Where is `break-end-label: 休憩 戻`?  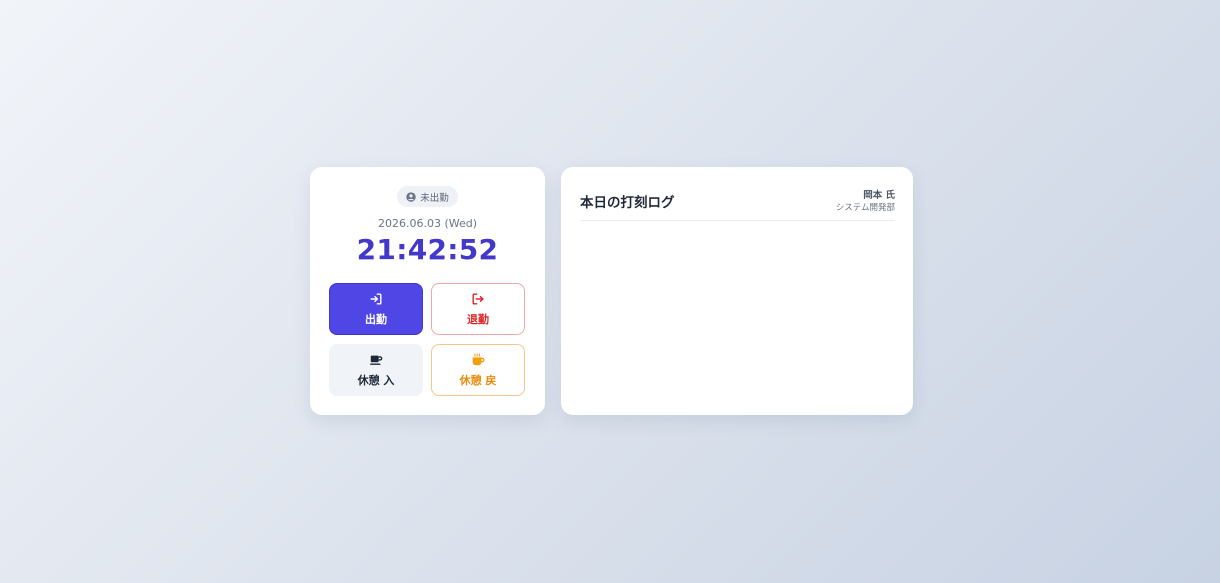 break-end-label: 休憩 戻 is located at coordinates (478, 380).